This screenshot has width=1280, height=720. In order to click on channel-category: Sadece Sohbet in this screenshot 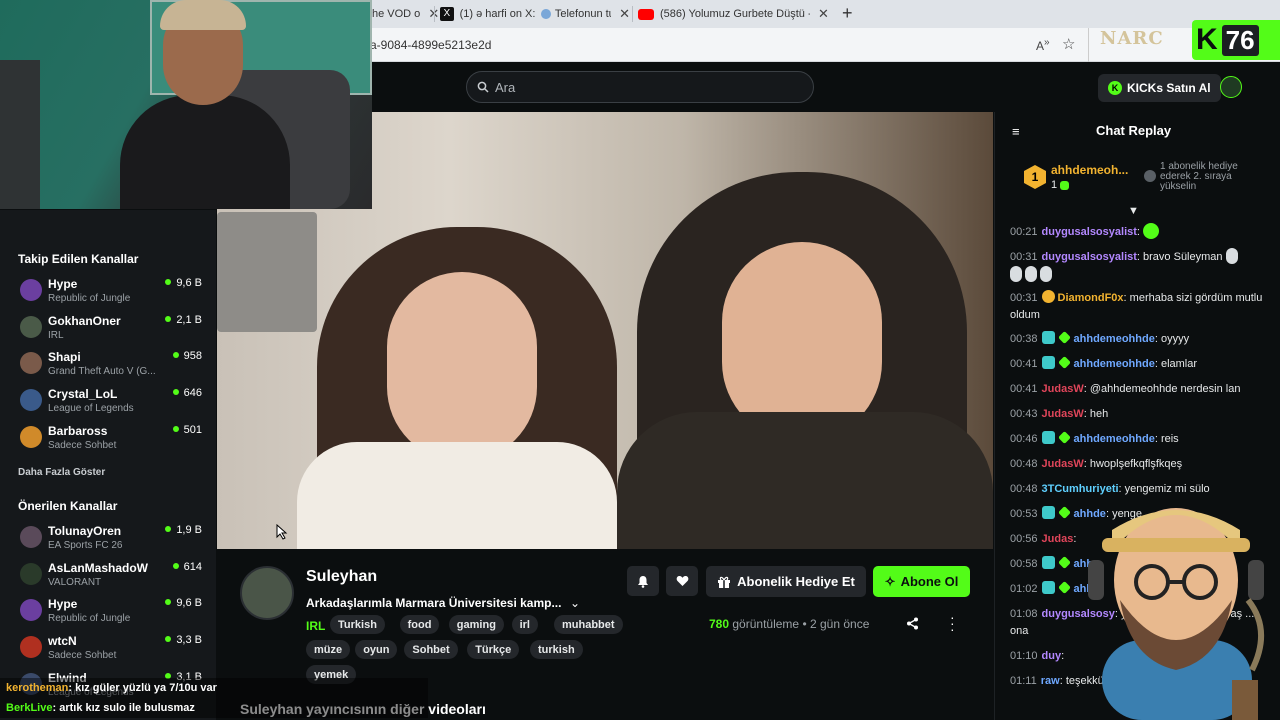, I will do `click(82, 445)`.